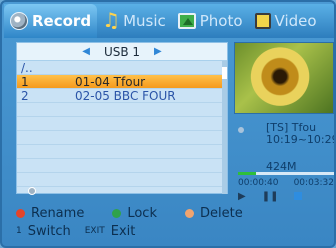  I want to click on info-title: [TS] Tfou 10:19~10:29, so click(301, 134).